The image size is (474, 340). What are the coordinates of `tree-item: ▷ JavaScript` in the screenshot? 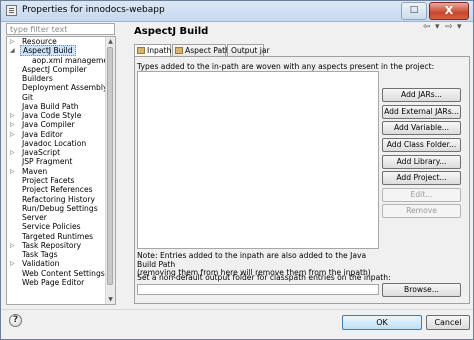 It's located at (57, 152).